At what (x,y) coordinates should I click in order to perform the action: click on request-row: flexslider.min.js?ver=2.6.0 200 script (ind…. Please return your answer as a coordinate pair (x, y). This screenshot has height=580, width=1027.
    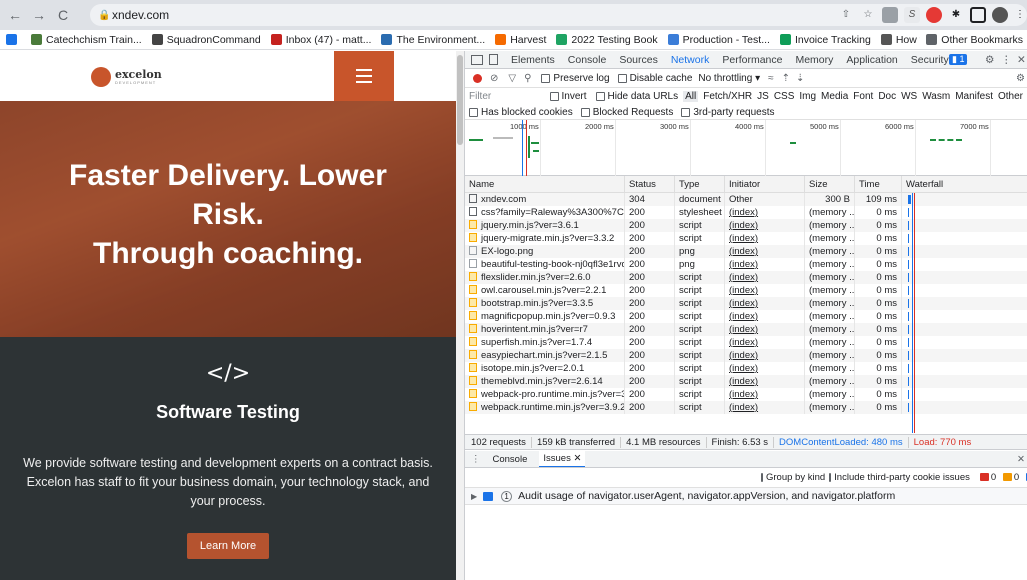
    Looking at the image, I should click on (746, 277).